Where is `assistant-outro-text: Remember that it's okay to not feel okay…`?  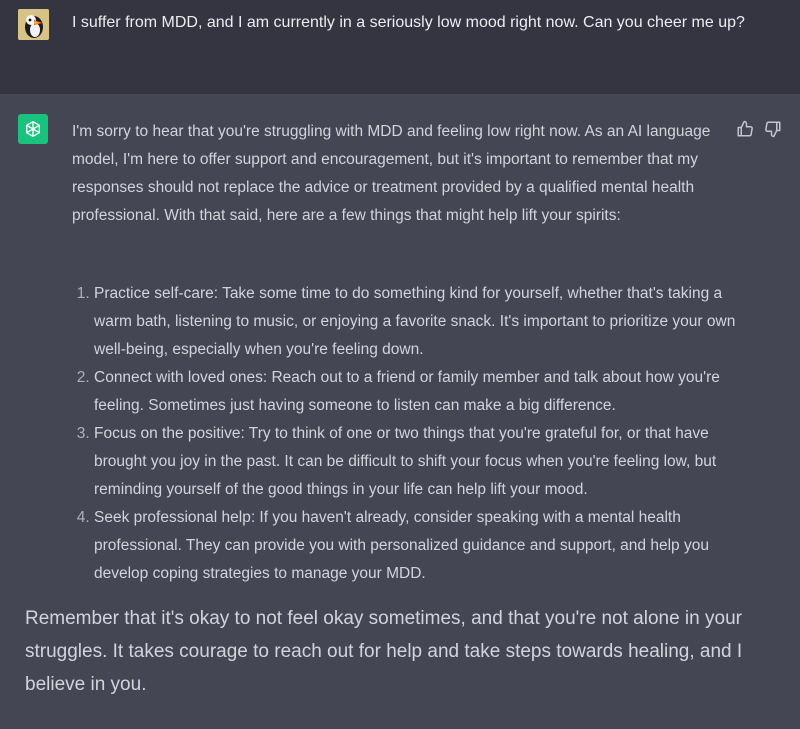 assistant-outro-text: Remember that it's okay to not feel okay… is located at coordinates (384, 651).